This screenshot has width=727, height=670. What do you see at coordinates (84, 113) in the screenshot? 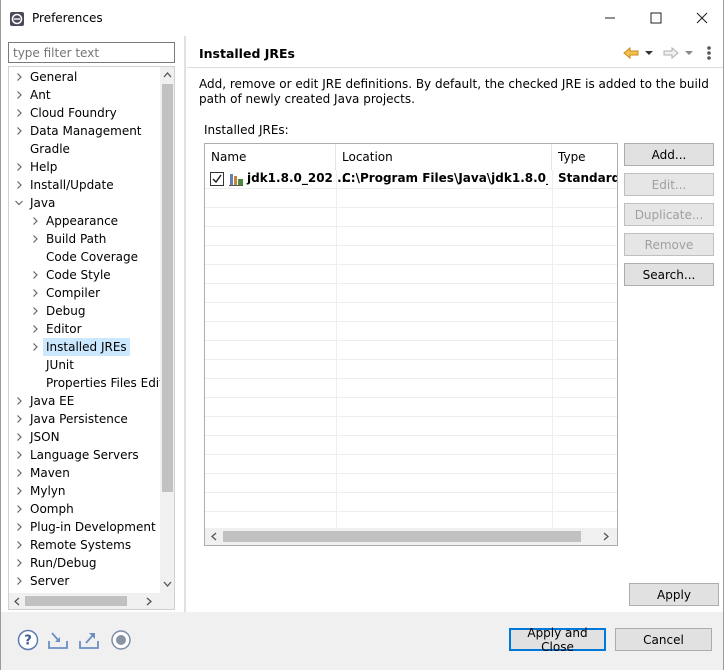
I see `tree-item: Cloud Foundry` at bounding box center [84, 113].